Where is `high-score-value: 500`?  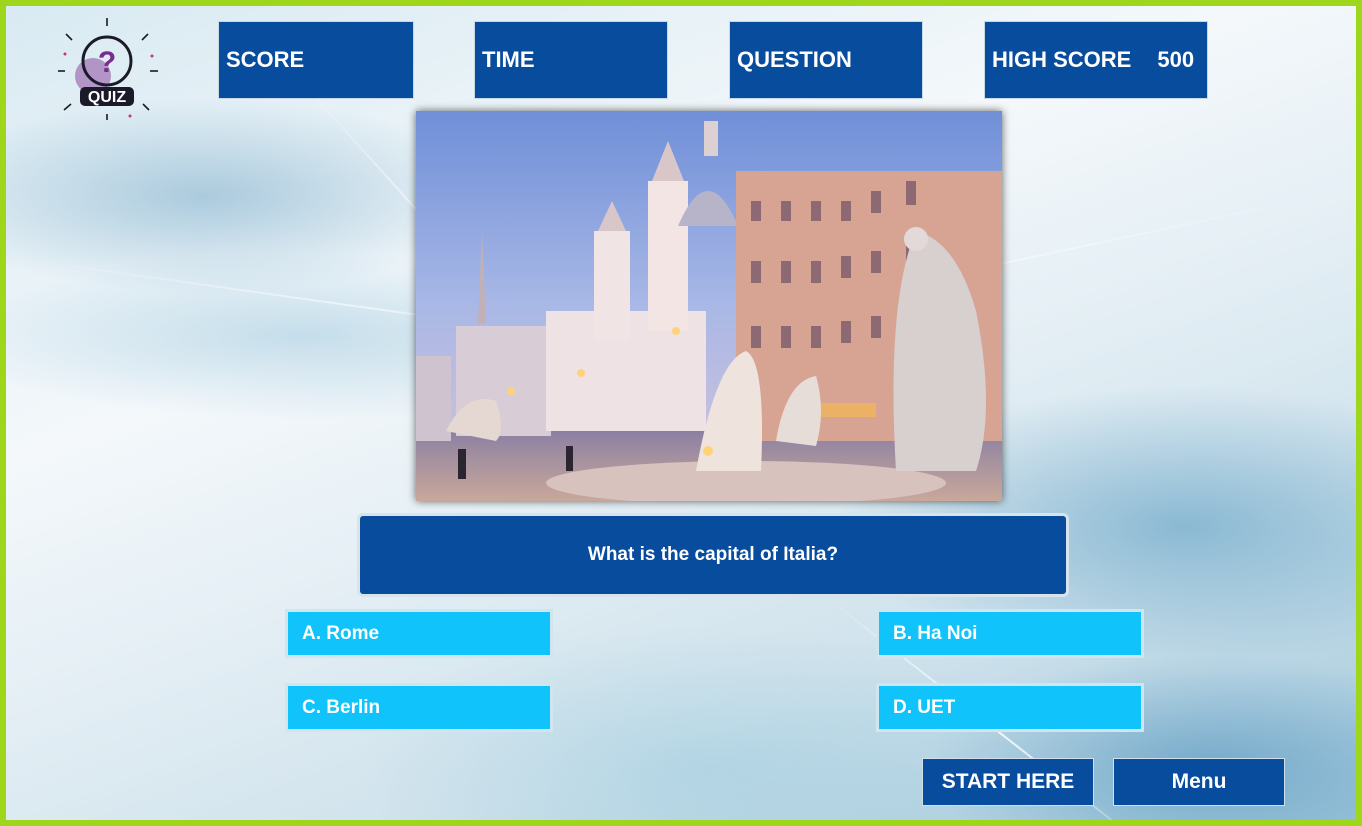
high-score-value: 500 is located at coordinates (1176, 59).